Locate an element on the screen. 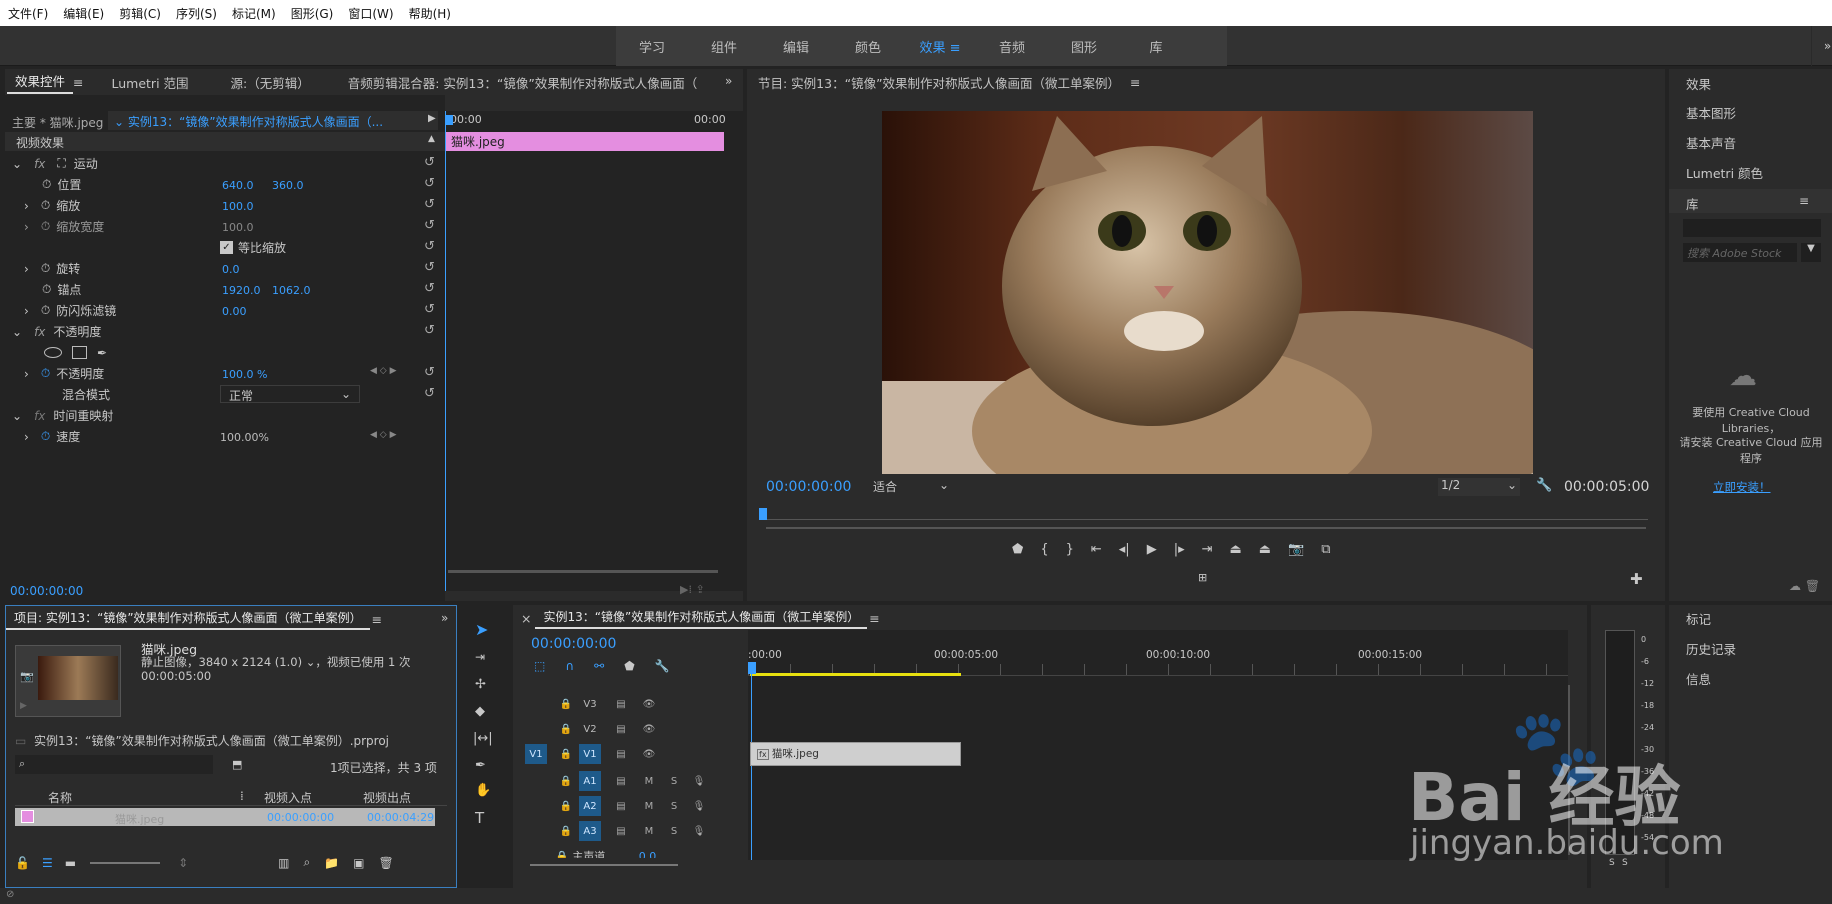 The width and height of the screenshot is (1832, 904). history-item: 历史记录 is located at coordinates (1711, 648).